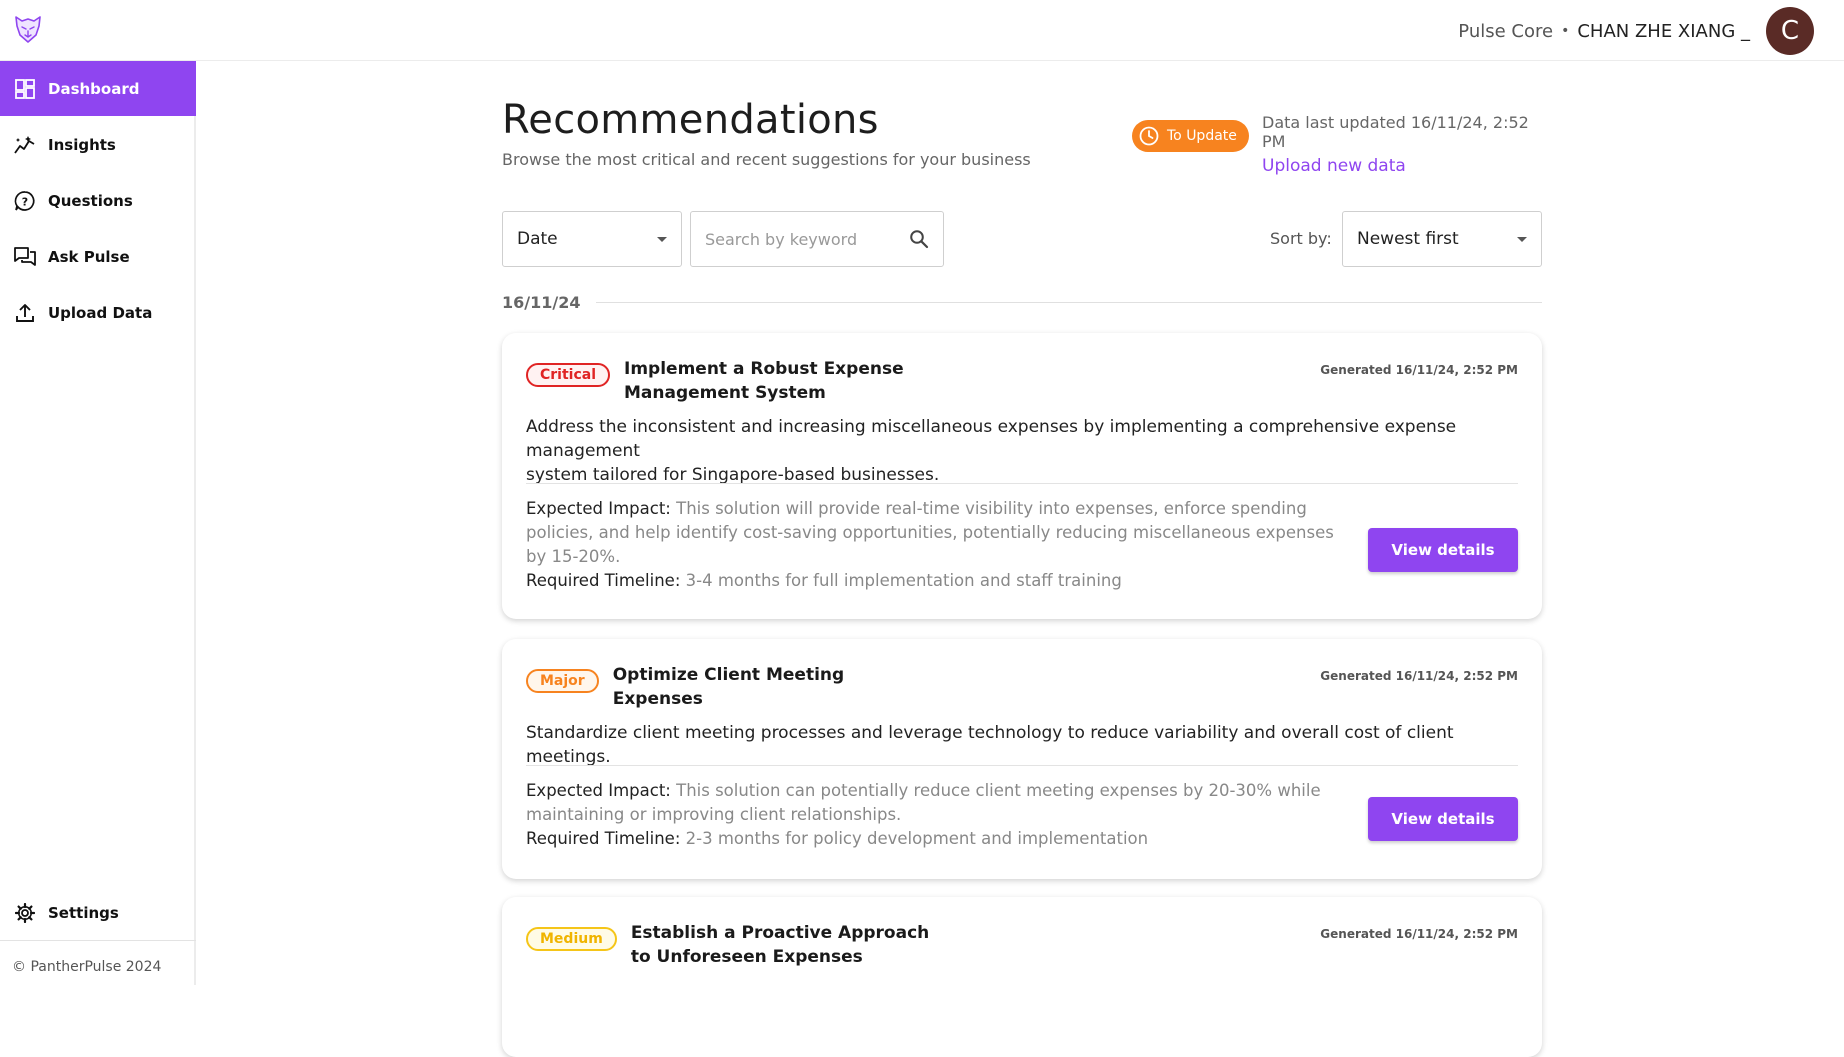 The width and height of the screenshot is (1844, 1057). Describe the element at coordinates (25, 257) in the screenshot. I see `chat-icon` at that location.